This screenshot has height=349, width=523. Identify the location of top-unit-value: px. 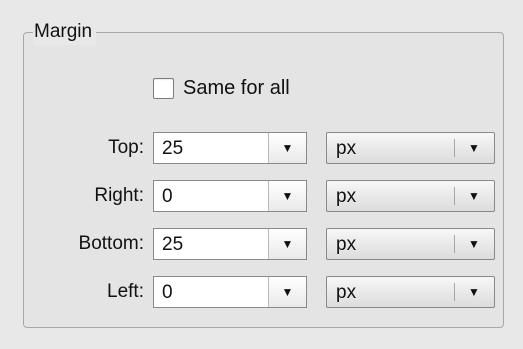
(346, 148).